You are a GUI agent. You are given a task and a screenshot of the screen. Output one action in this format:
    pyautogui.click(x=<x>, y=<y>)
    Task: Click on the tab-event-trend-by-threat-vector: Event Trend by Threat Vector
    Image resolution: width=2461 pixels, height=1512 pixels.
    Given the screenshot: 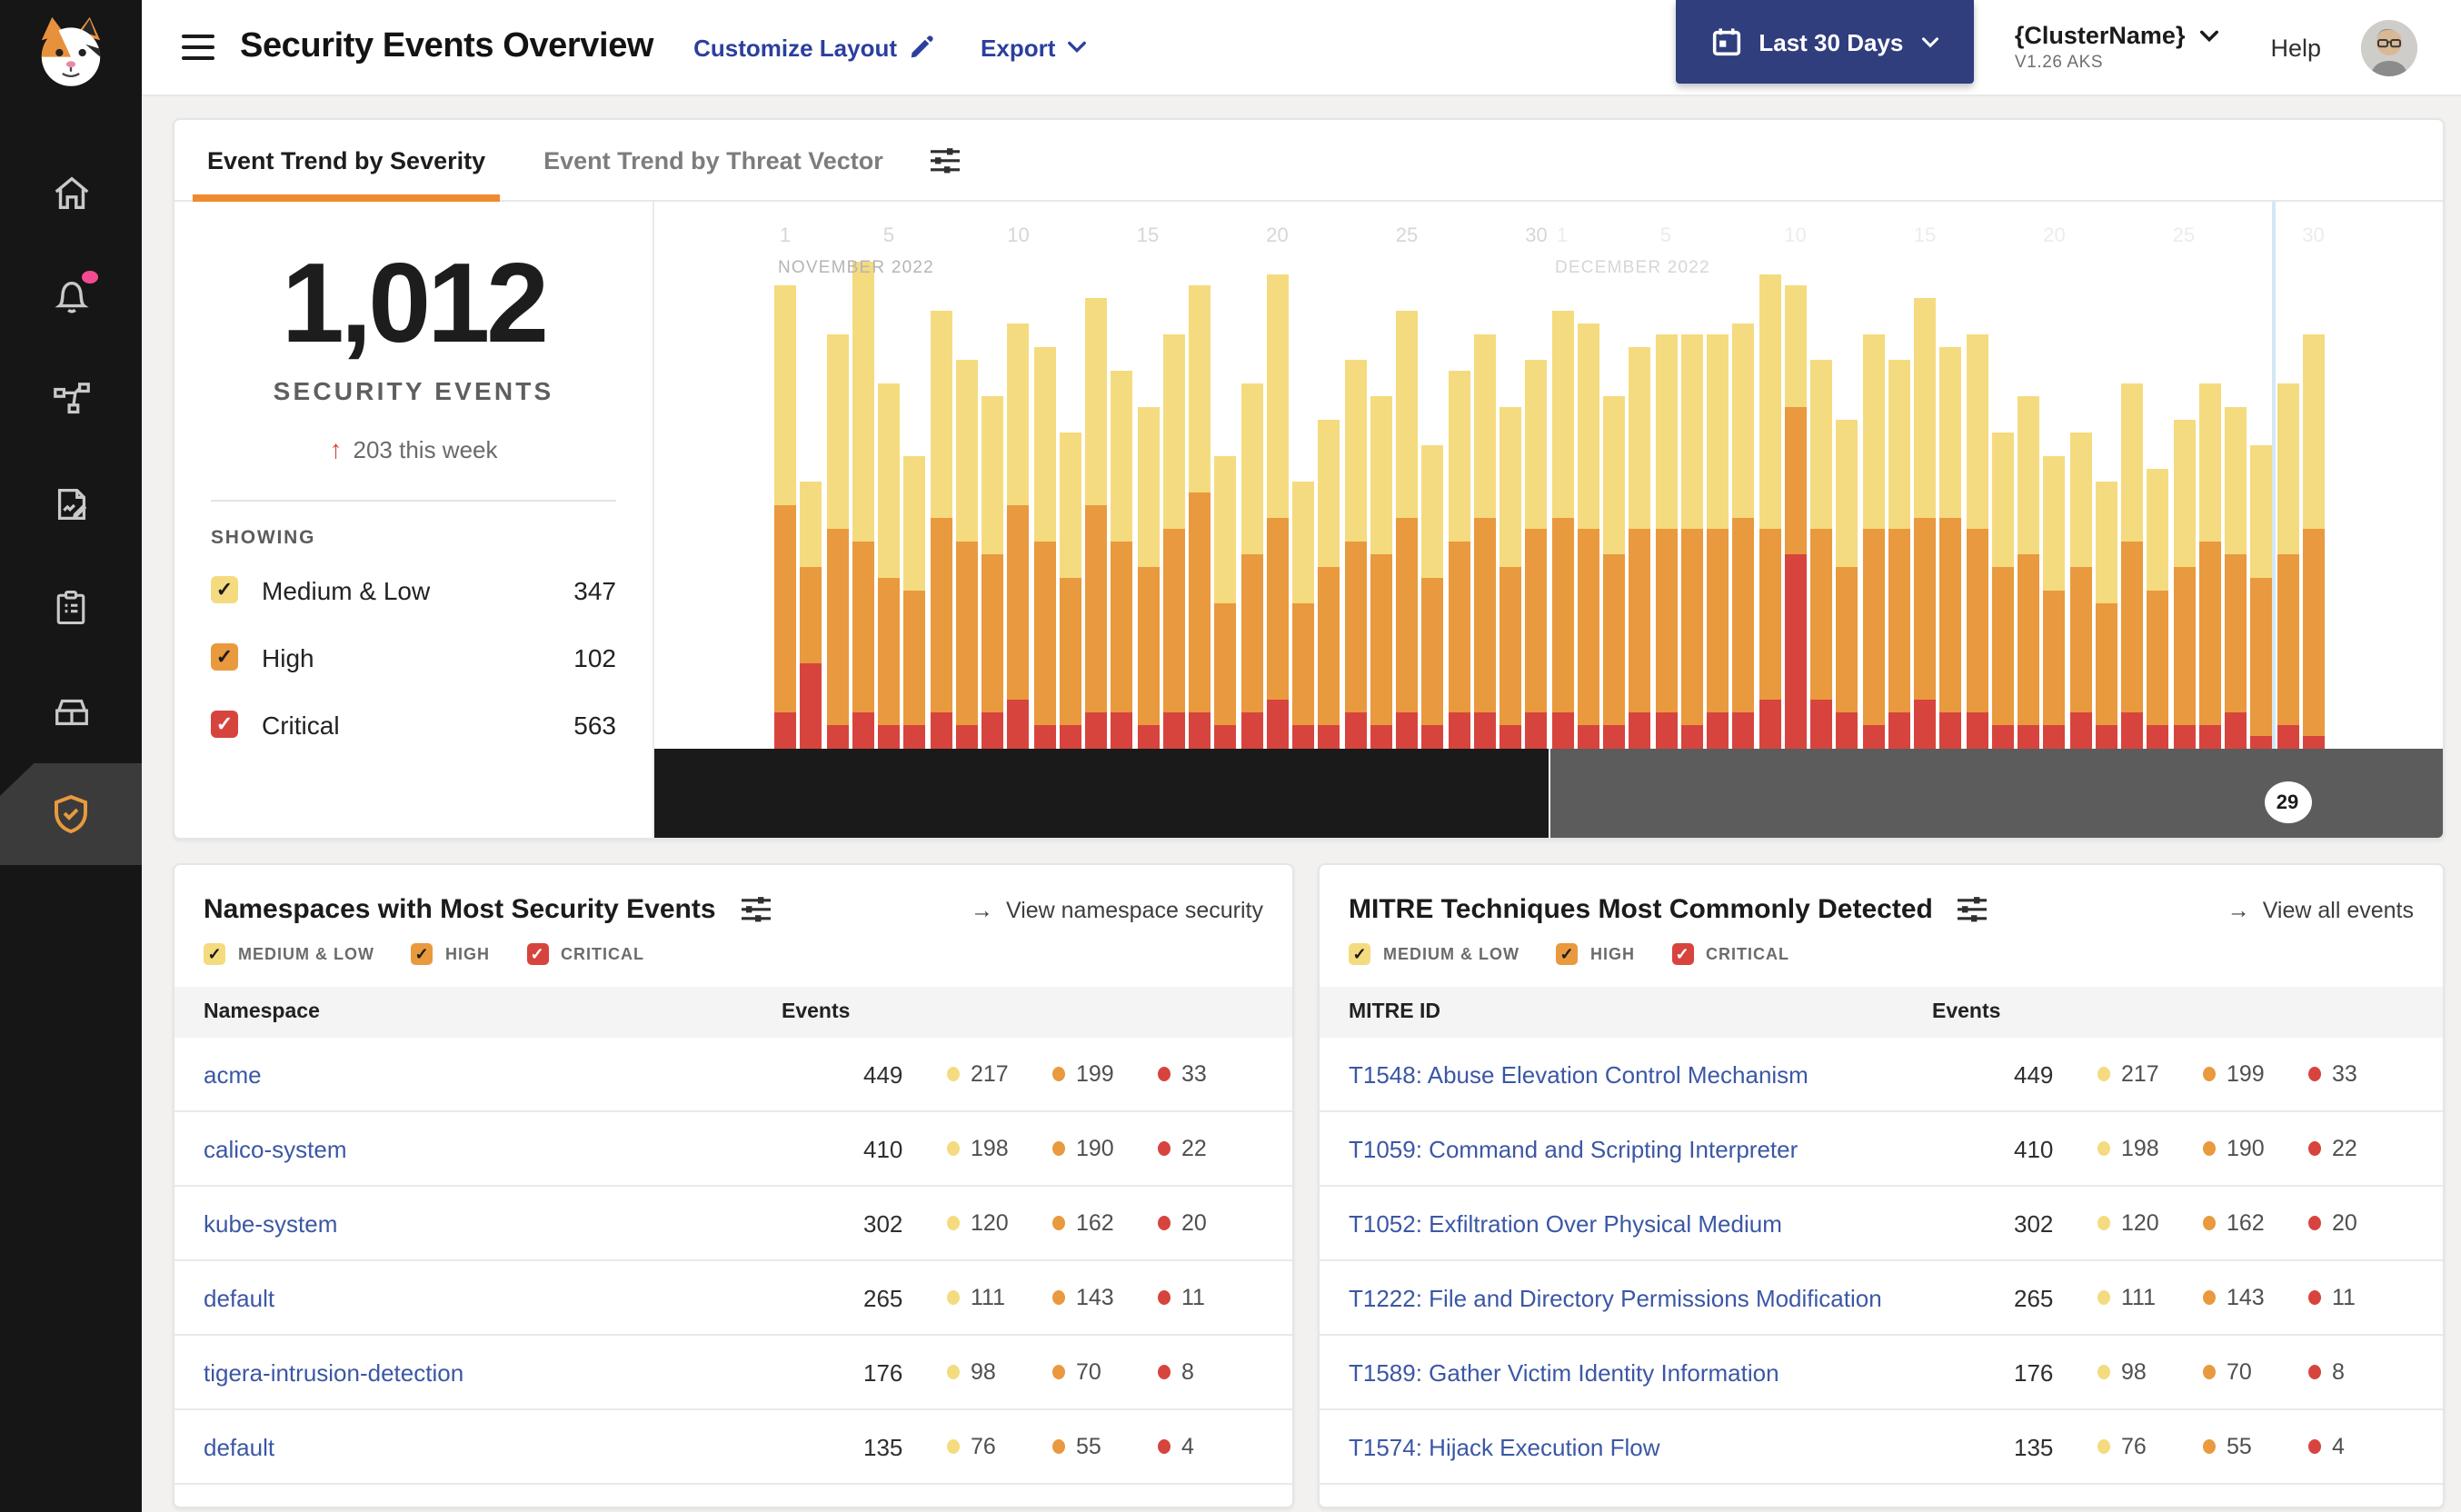 What is the action you would take?
    pyautogui.click(x=713, y=160)
    